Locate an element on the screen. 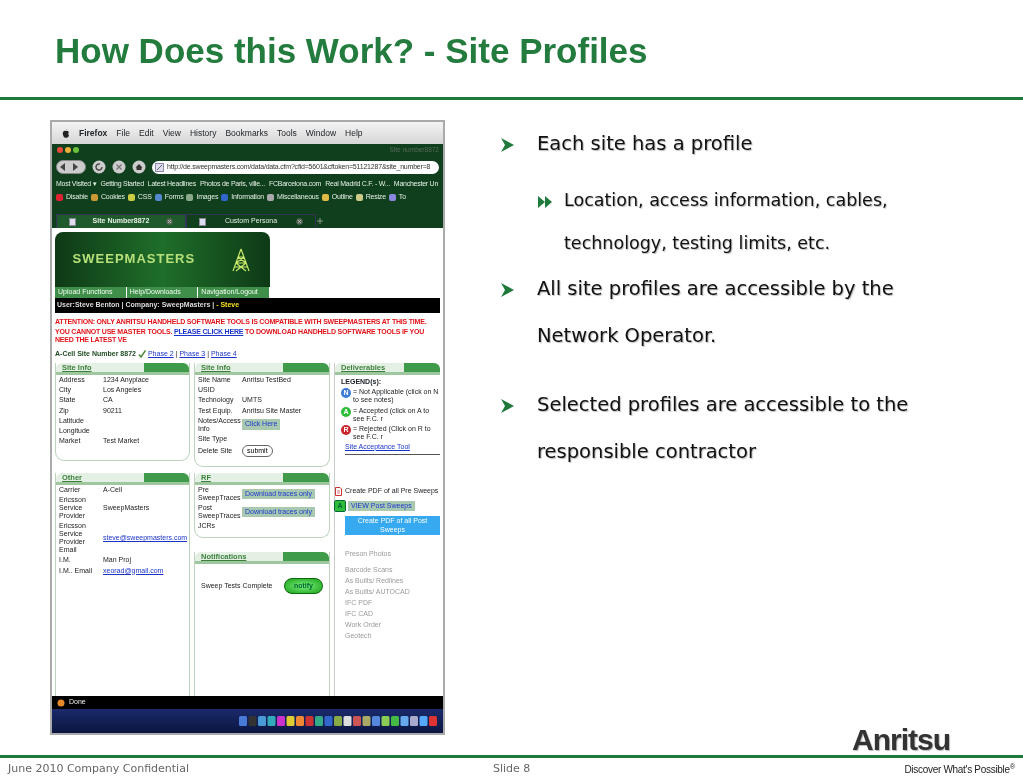  logo-tagline: Discover What's Possible$^{®}$ is located at coordinates (959, 769).